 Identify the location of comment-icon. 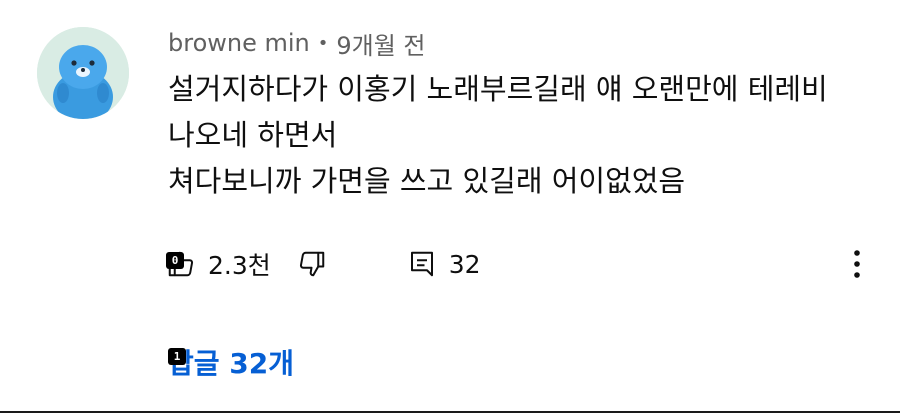
(422, 264).